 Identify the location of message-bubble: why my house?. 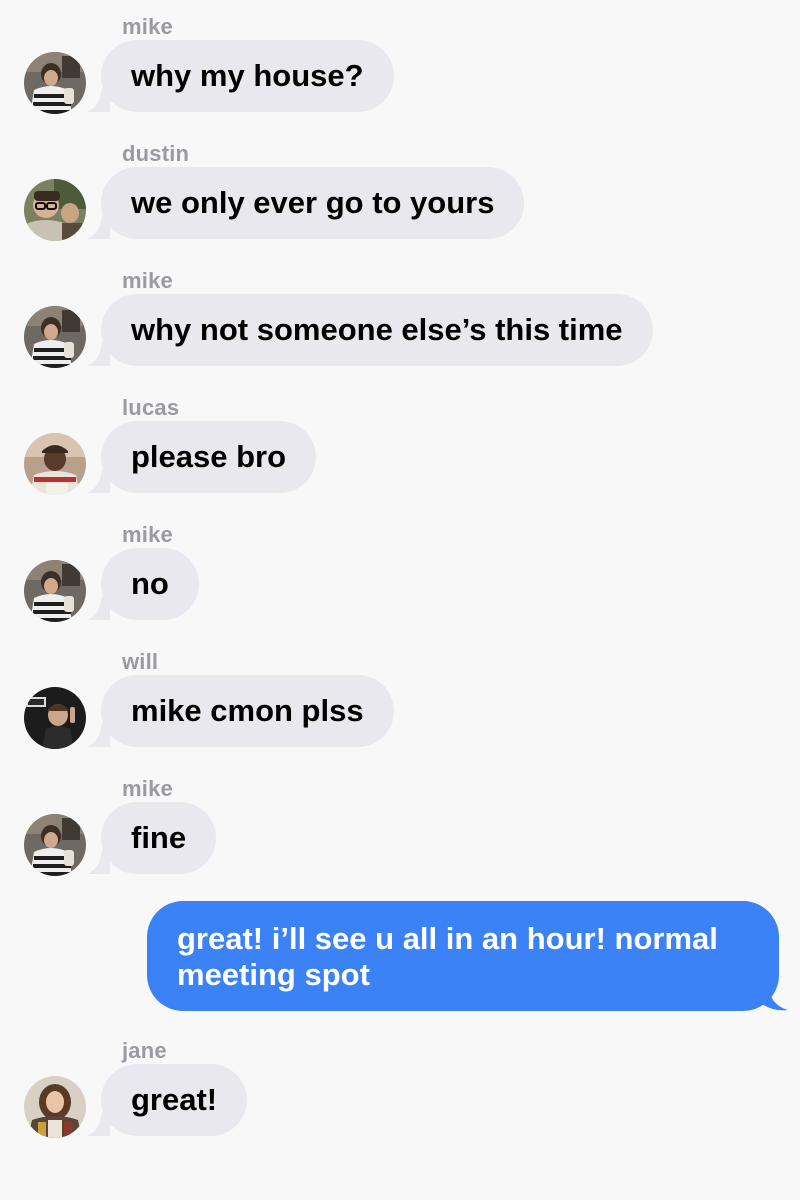
(247, 76).